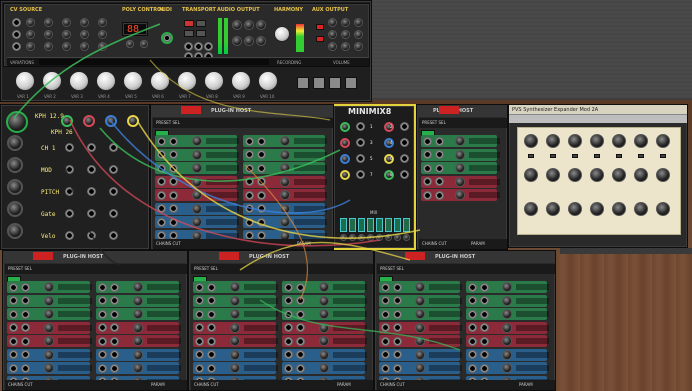  What do you see at coordinates (16, 34) in the screenshot?
I see `cv-jack` at bounding box center [16, 34].